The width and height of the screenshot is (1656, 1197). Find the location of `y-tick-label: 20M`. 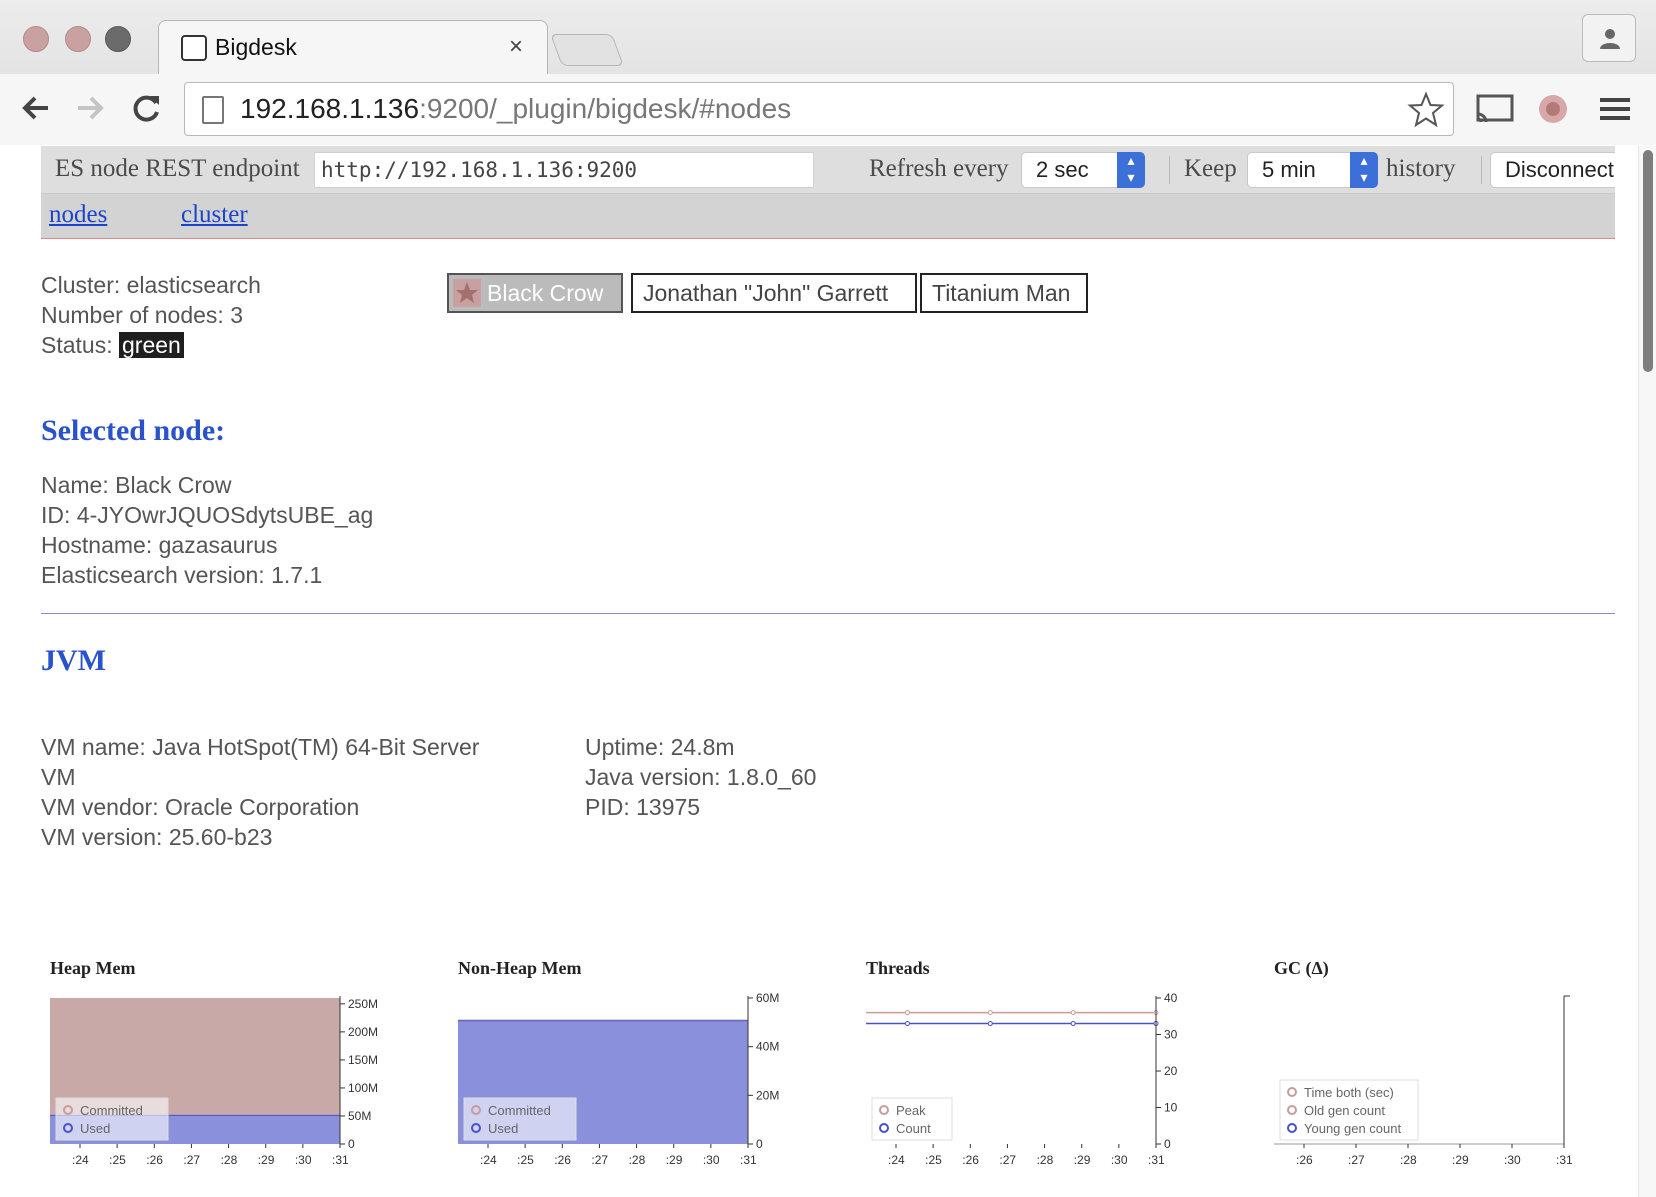

y-tick-label: 20M is located at coordinates (767, 1095).